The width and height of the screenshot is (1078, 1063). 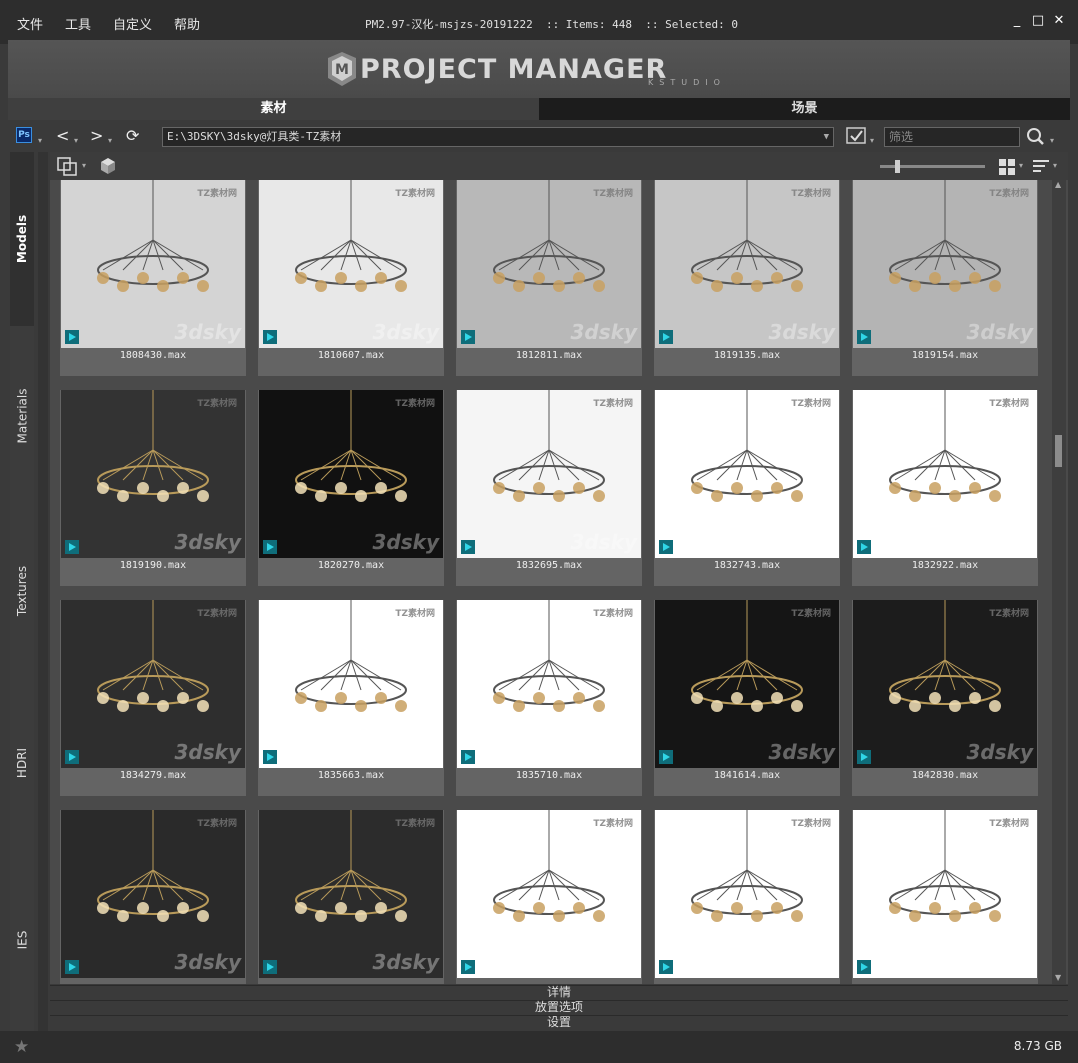 What do you see at coordinates (826, 137) in the screenshot?
I see `path-dropdown-icon: ▼` at bounding box center [826, 137].